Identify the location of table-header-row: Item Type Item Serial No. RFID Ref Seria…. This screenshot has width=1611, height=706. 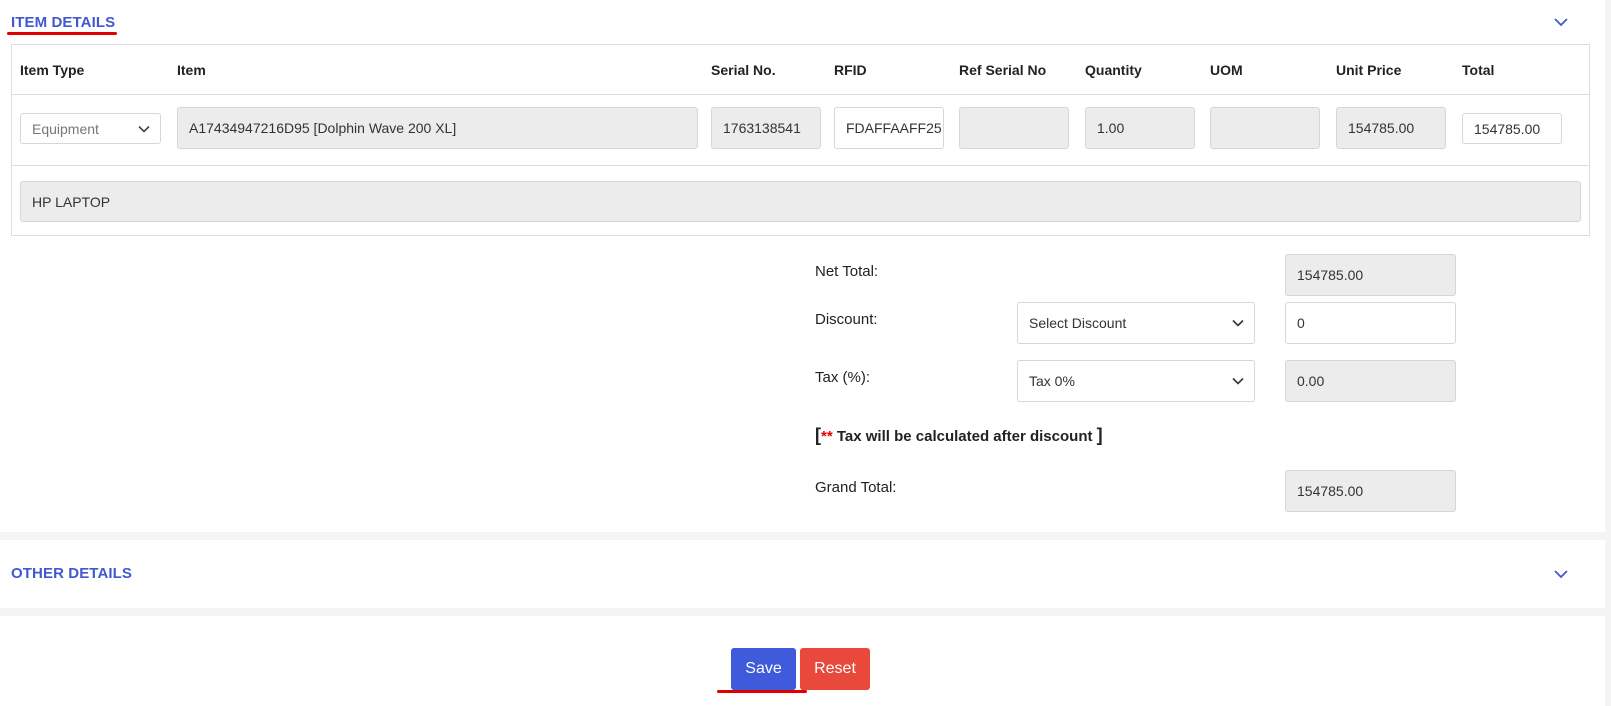
(800, 70).